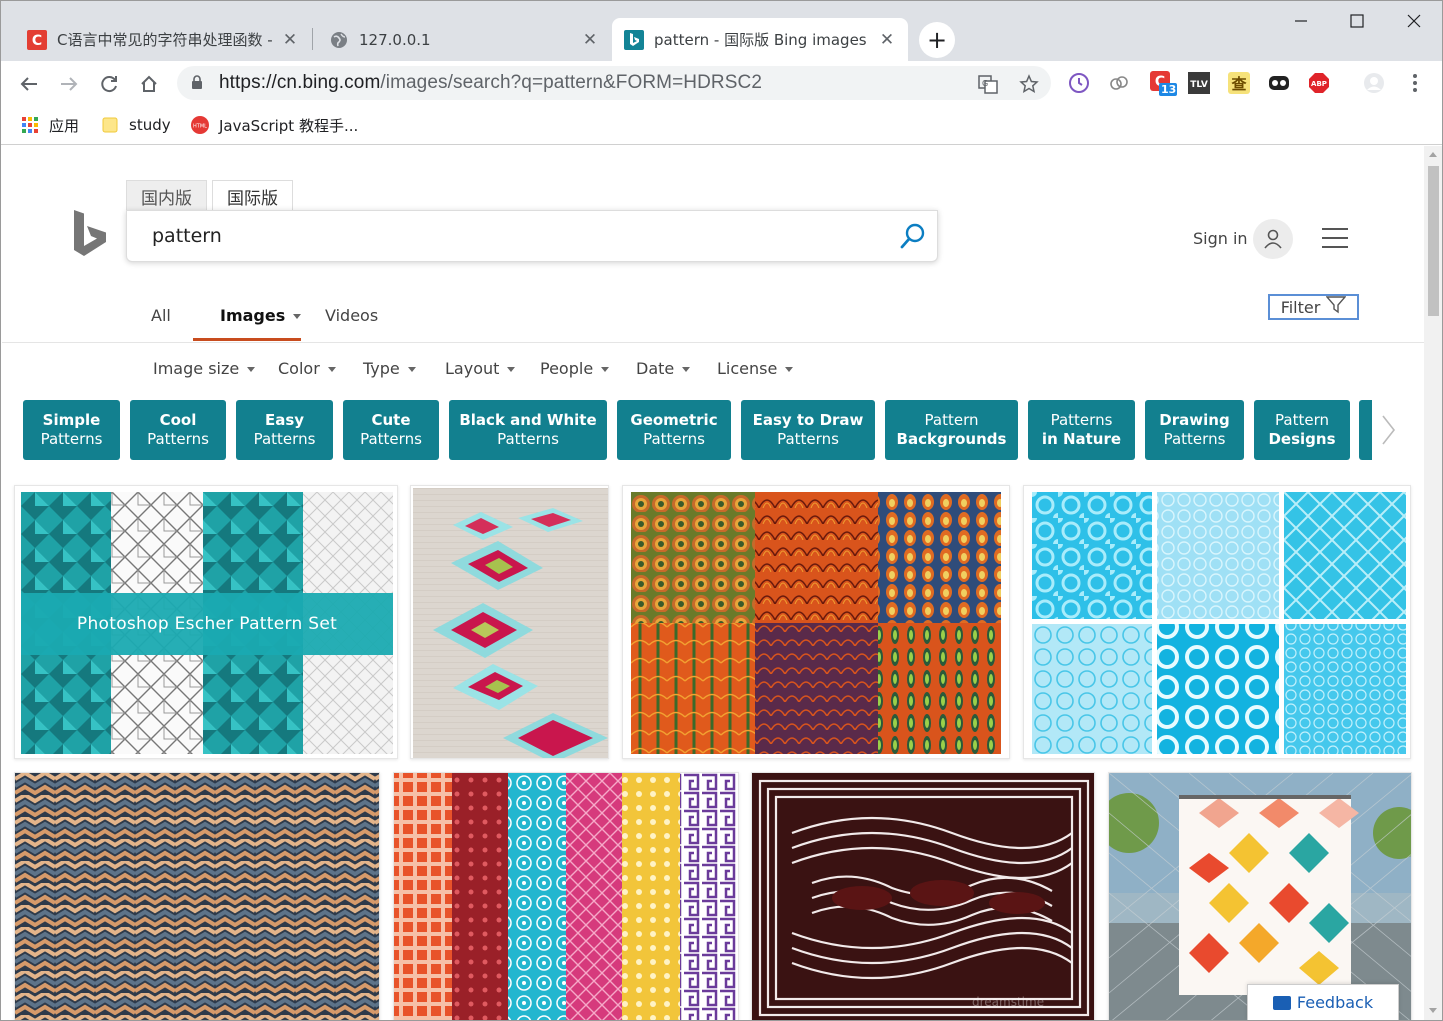  What do you see at coordinates (663, 368) in the screenshot?
I see `filter-date: Date` at bounding box center [663, 368].